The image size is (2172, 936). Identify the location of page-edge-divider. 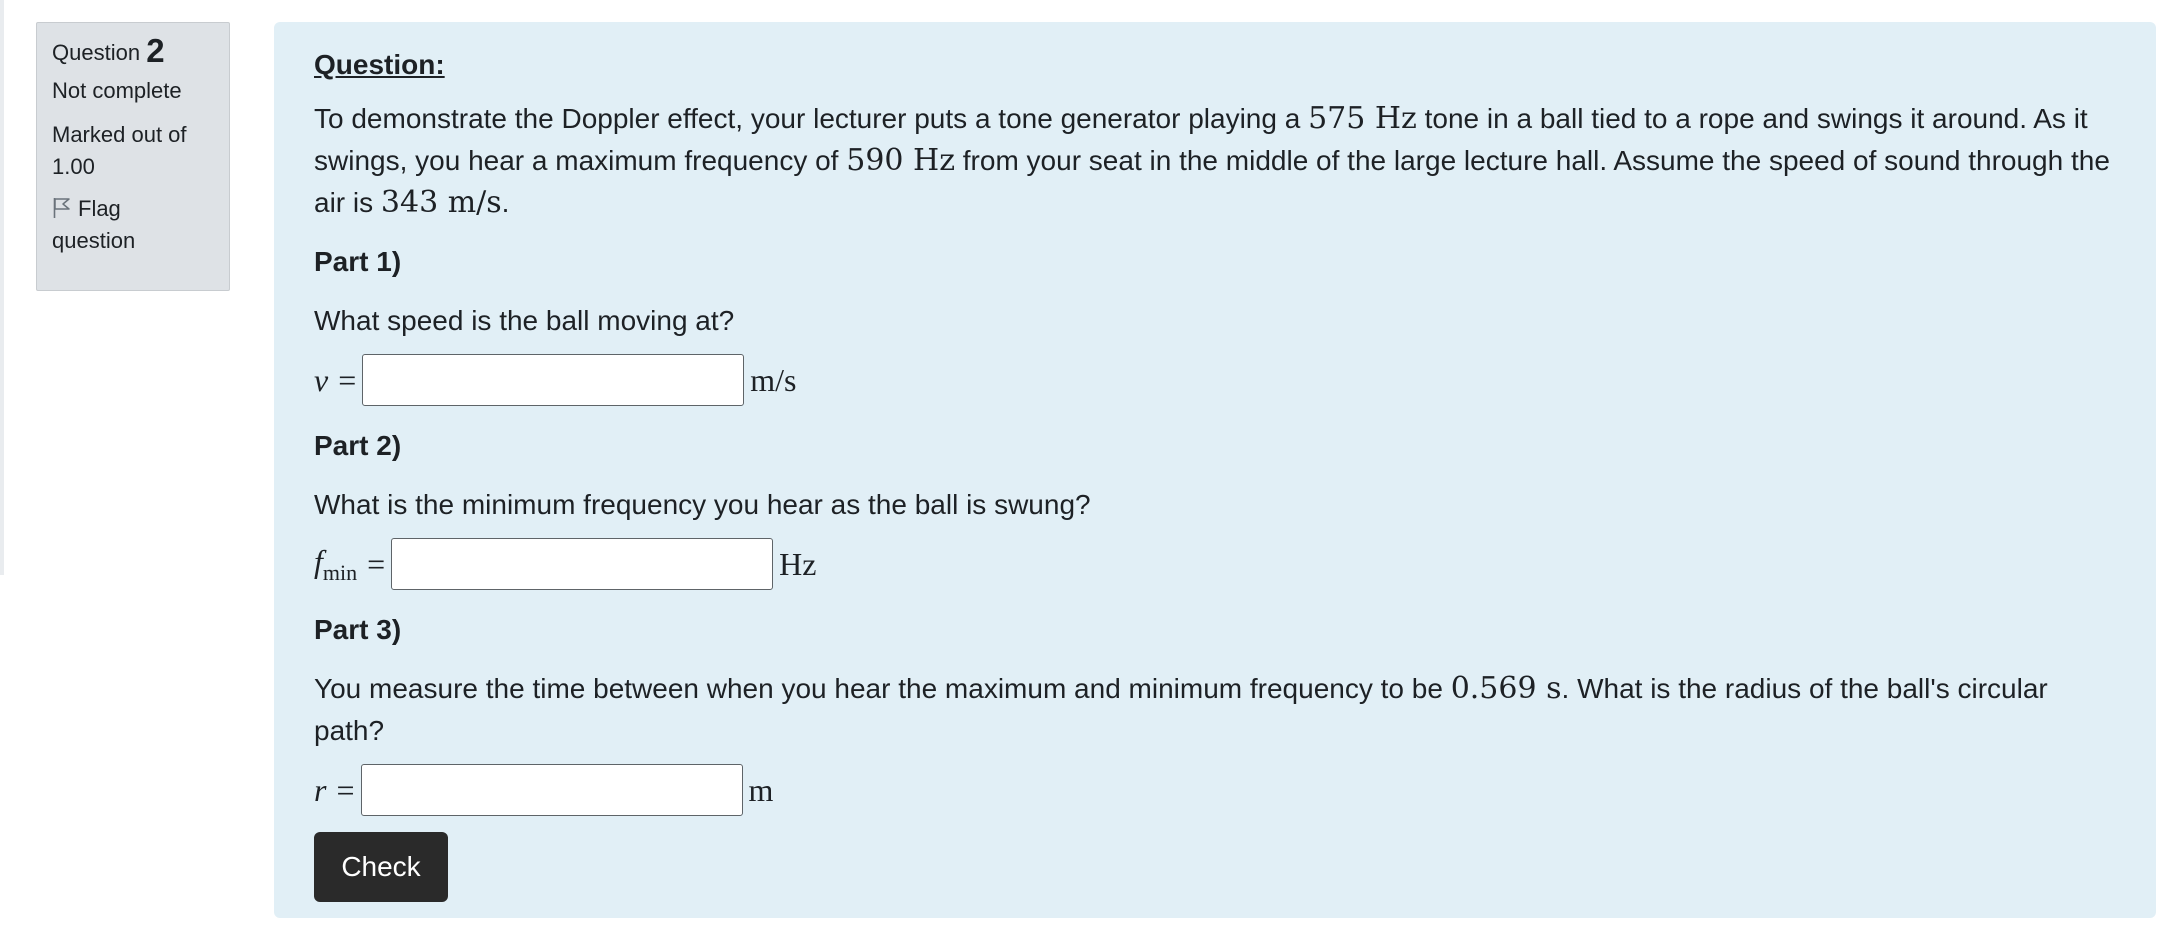
(2, 287).